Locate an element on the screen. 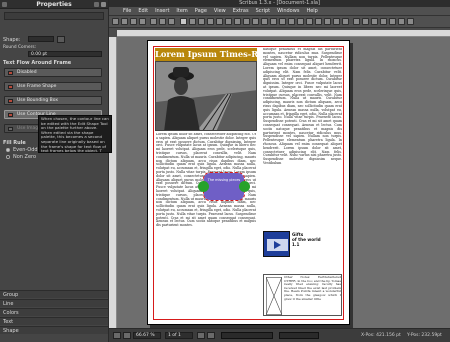 The width and height of the screenshot is (450, 342). layer-selector is located at coordinates (247, 335).